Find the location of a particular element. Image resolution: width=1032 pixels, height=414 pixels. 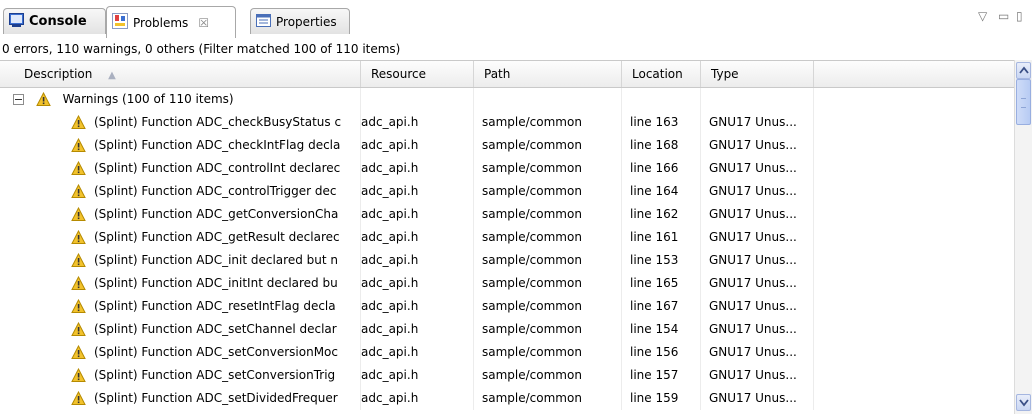

tab-properties: Properties is located at coordinates (300, 21).